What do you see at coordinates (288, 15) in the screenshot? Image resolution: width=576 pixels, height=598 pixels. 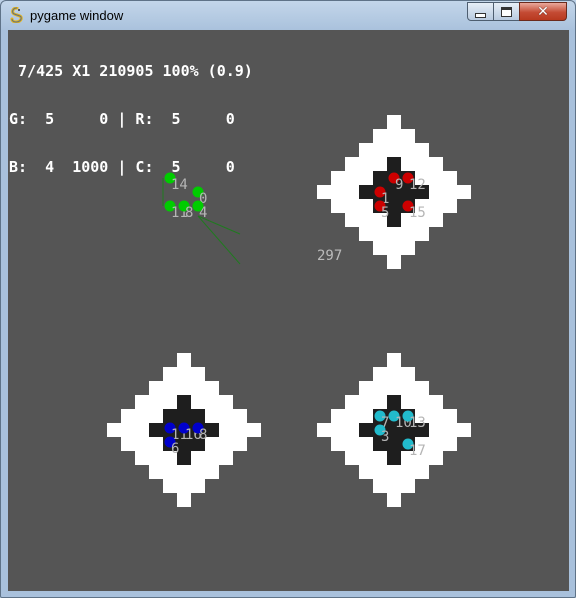 I see `title-bar: pygame window ✕` at bounding box center [288, 15].